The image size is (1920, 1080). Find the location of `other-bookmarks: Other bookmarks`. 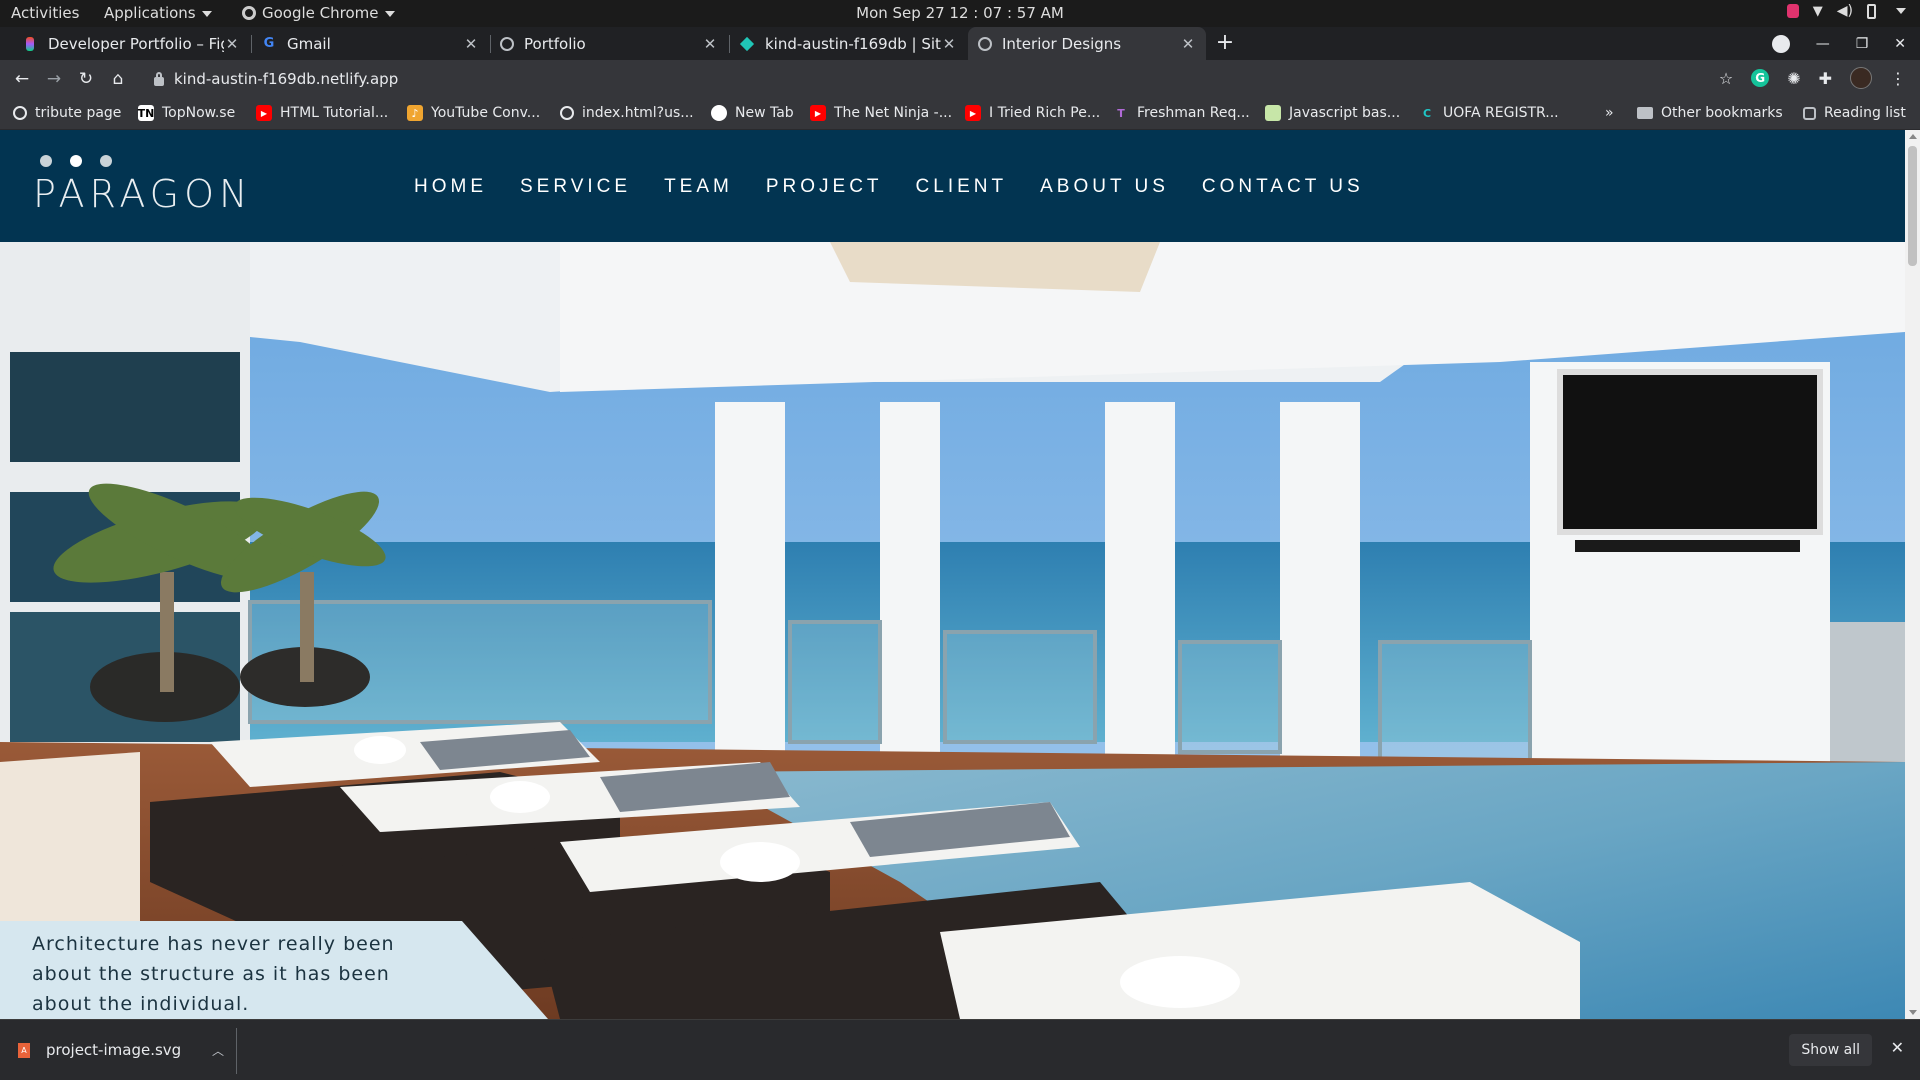

other-bookmarks: Other bookmarks is located at coordinates (1710, 113).